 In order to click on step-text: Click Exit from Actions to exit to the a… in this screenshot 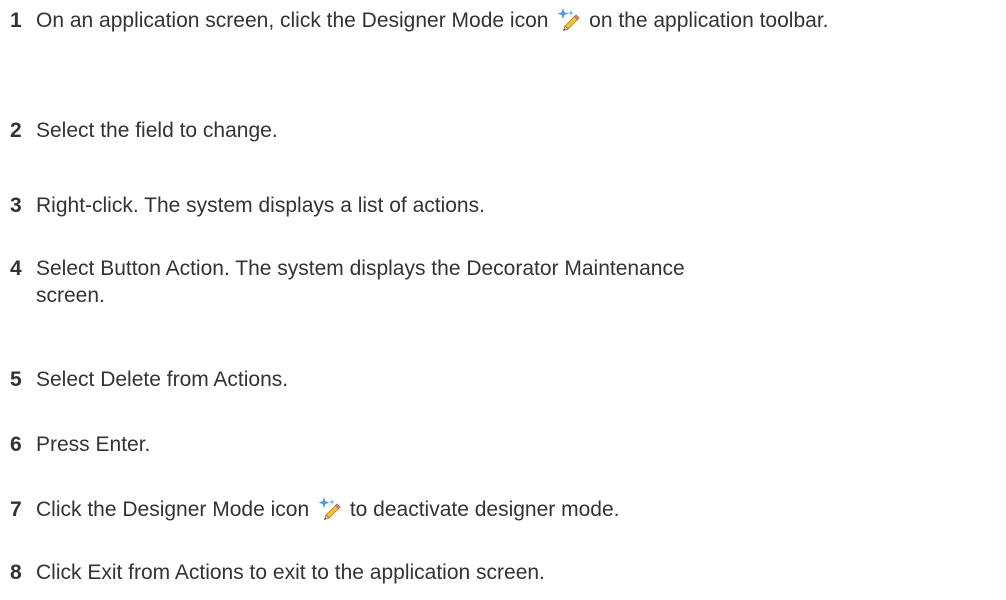, I will do `click(290, 572)`.